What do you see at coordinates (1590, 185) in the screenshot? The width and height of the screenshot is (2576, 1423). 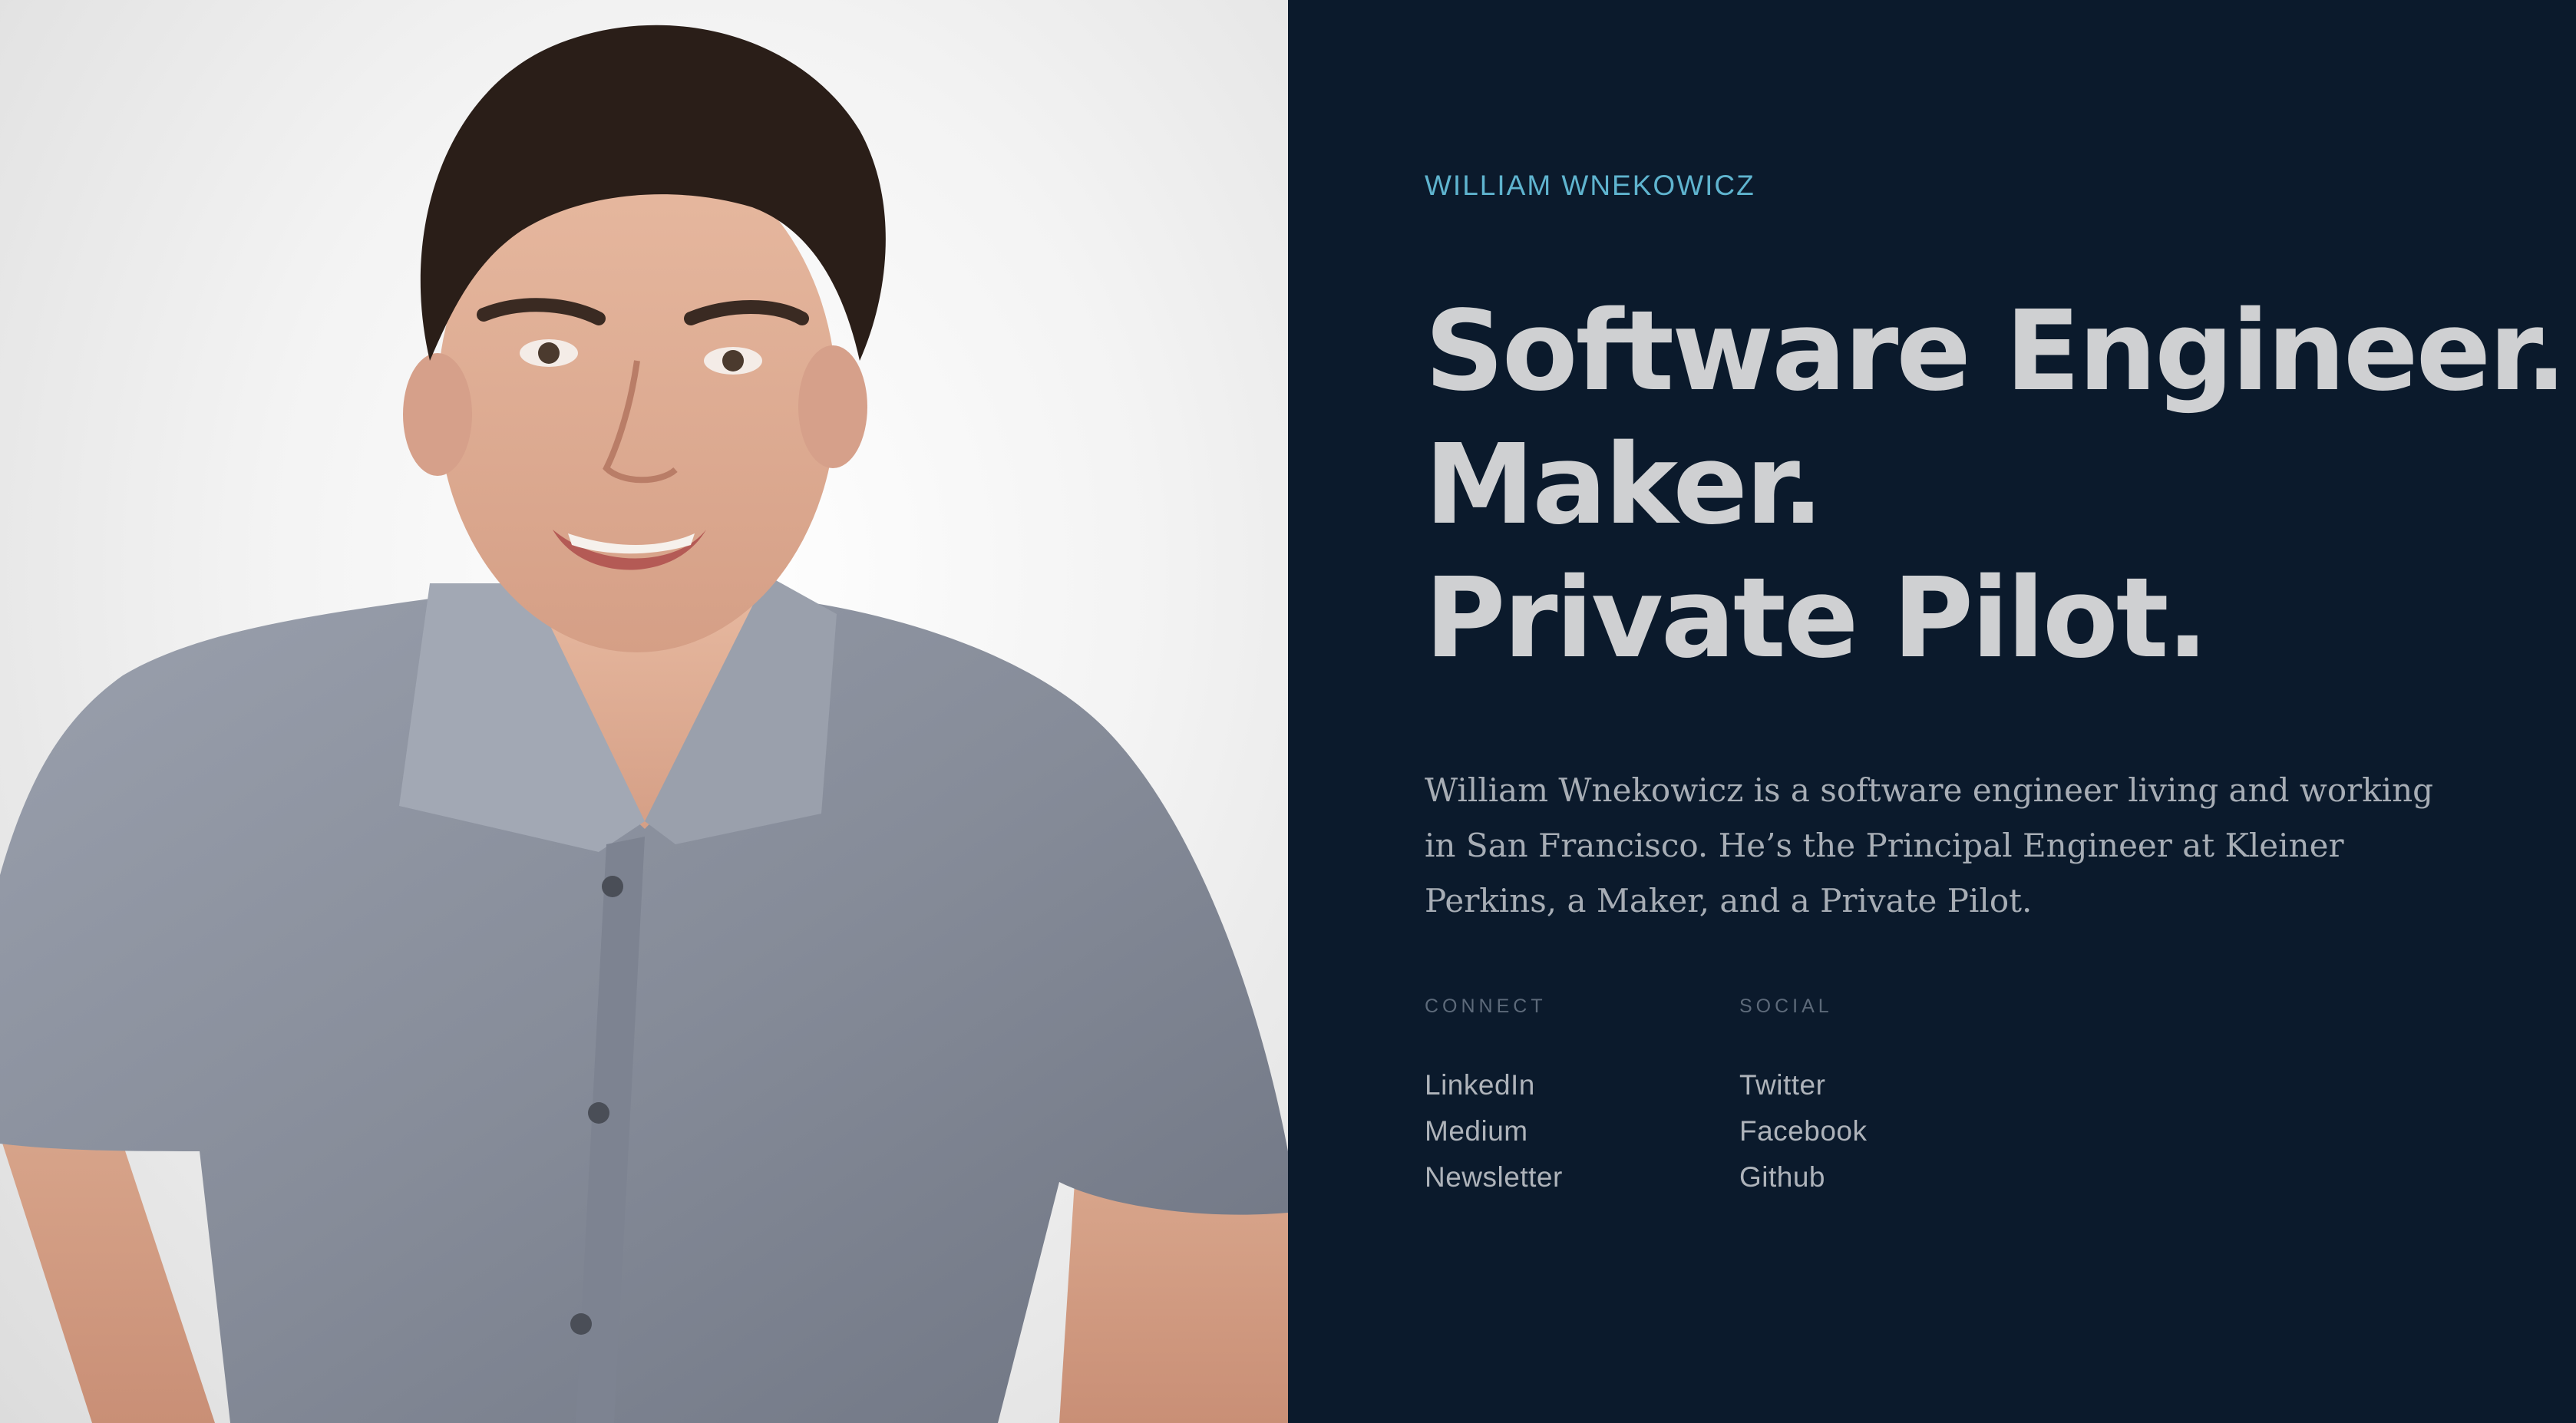 I see `site-name: WILLIAM WNEKOWICZ` at bounding box center [1590, 185].